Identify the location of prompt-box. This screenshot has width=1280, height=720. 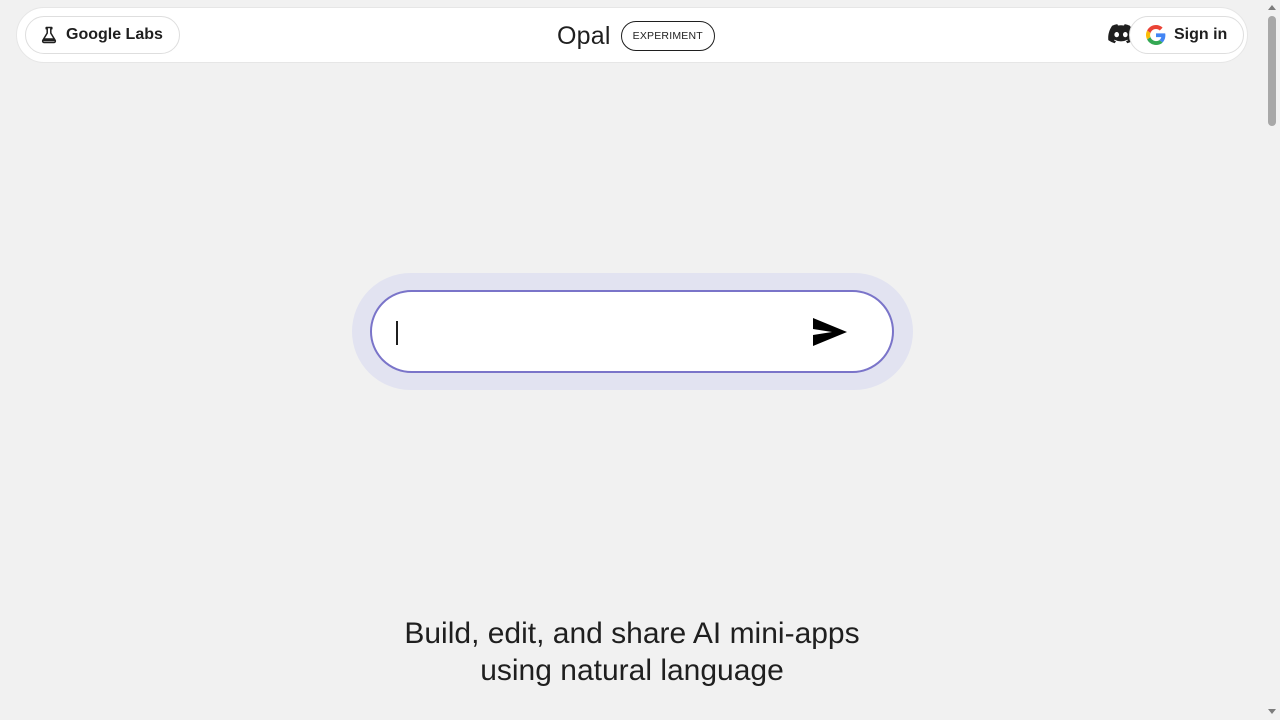
(632, 331).